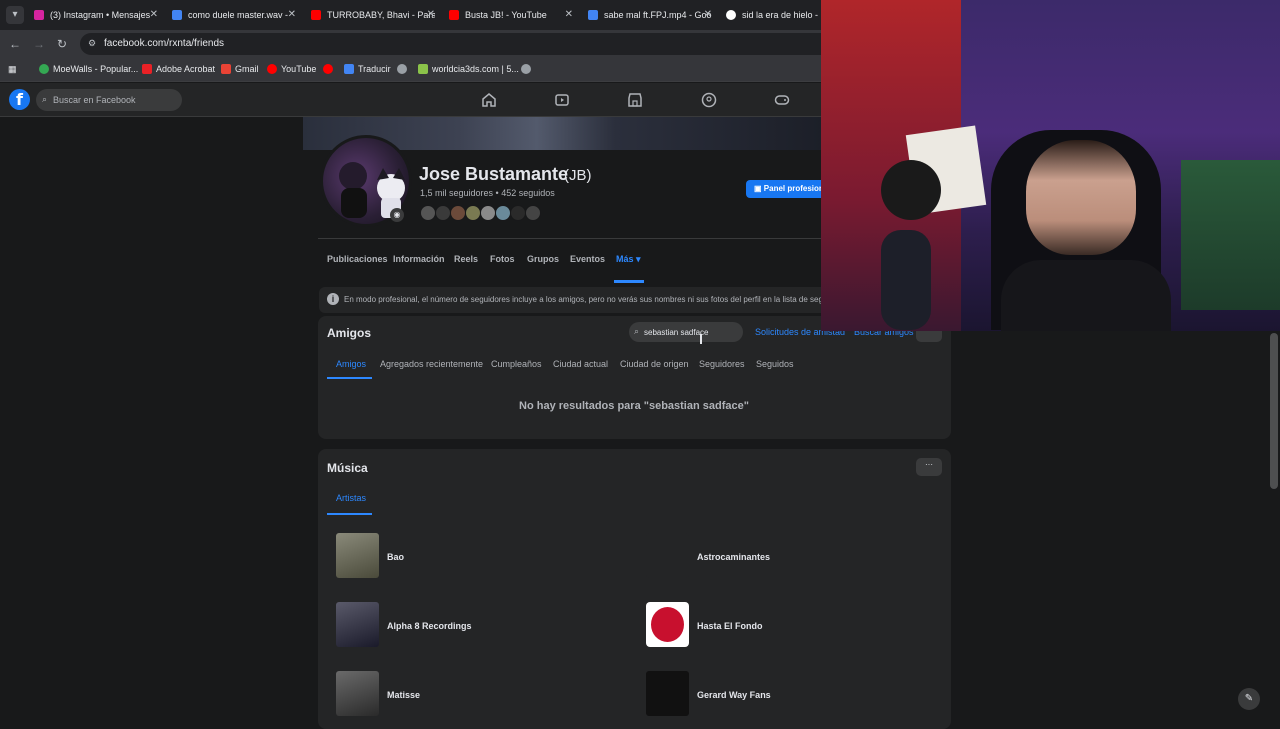  What do you see at coordinates (395, 557) in the screenshot?
I see `artist-name: Bao` at bounding box center [395, 557].